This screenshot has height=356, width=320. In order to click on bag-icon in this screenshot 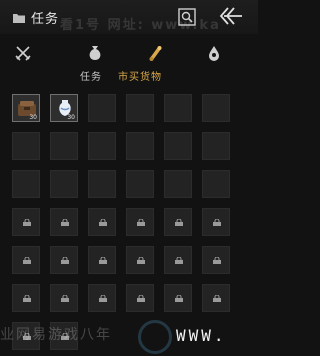, I will do `click(95, 53)`.